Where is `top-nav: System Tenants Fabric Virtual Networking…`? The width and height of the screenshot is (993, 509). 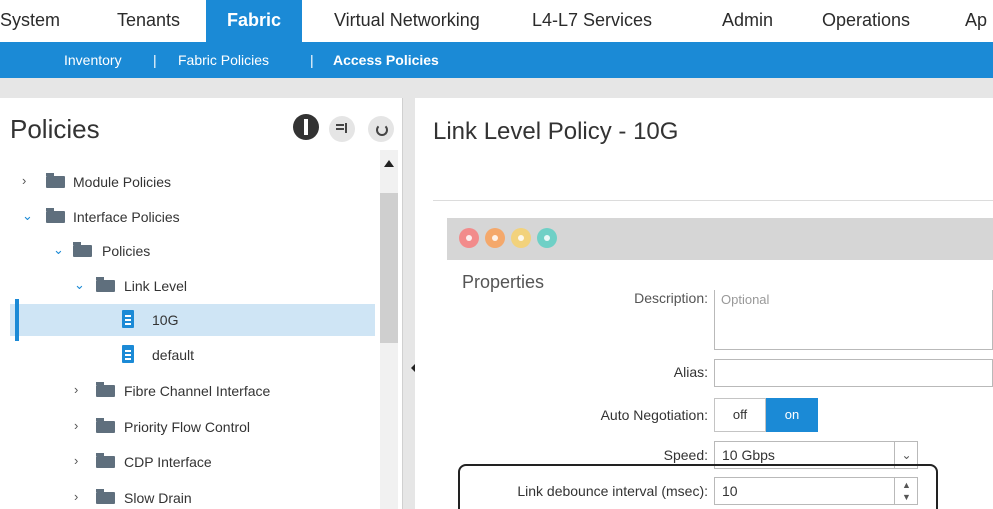
top-nav: System Tenants Fabric Virtual Networking… is located at coordinates (496, 21).